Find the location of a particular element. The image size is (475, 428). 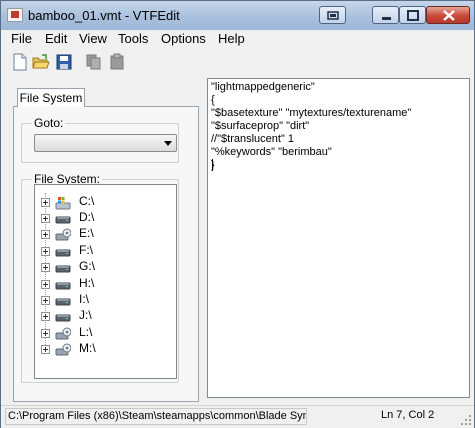

menu-options: Options is located at coordinates (183, 38).